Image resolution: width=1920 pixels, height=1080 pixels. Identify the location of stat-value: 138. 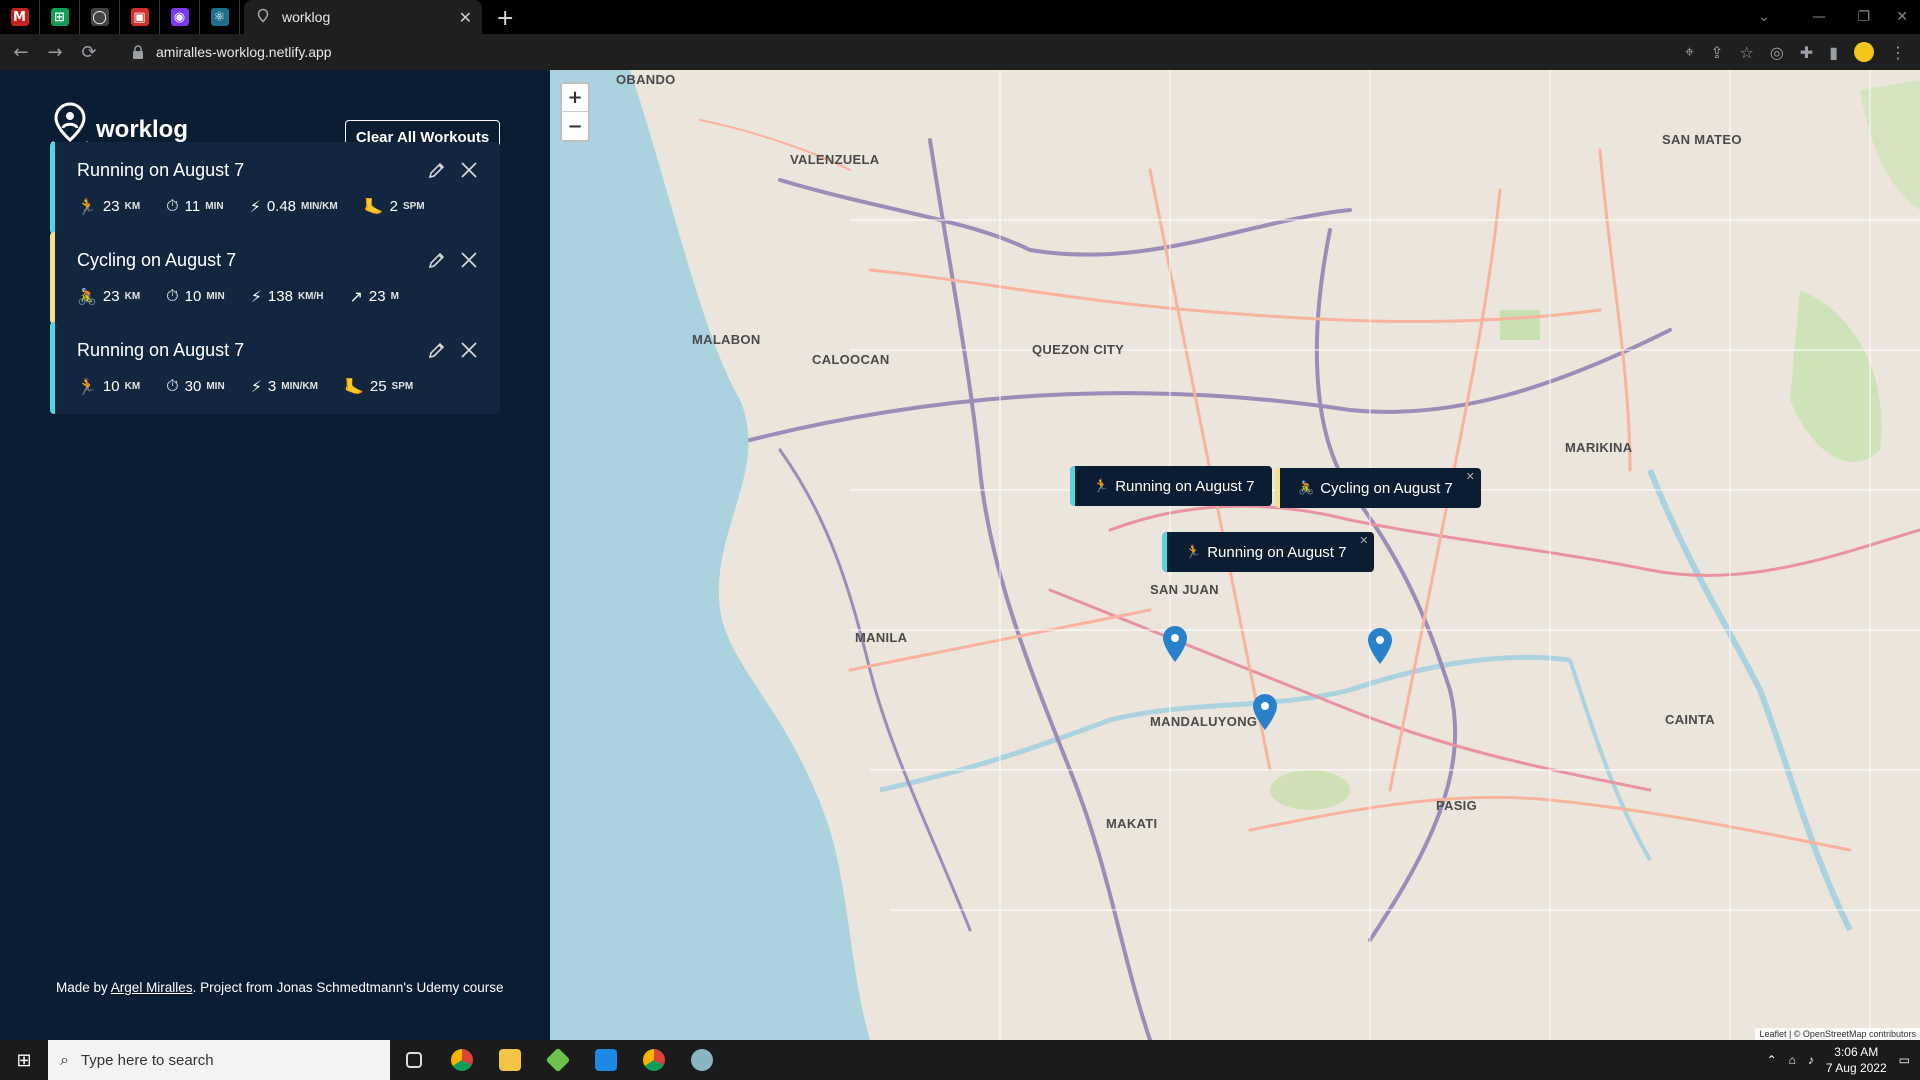
(280, 296).